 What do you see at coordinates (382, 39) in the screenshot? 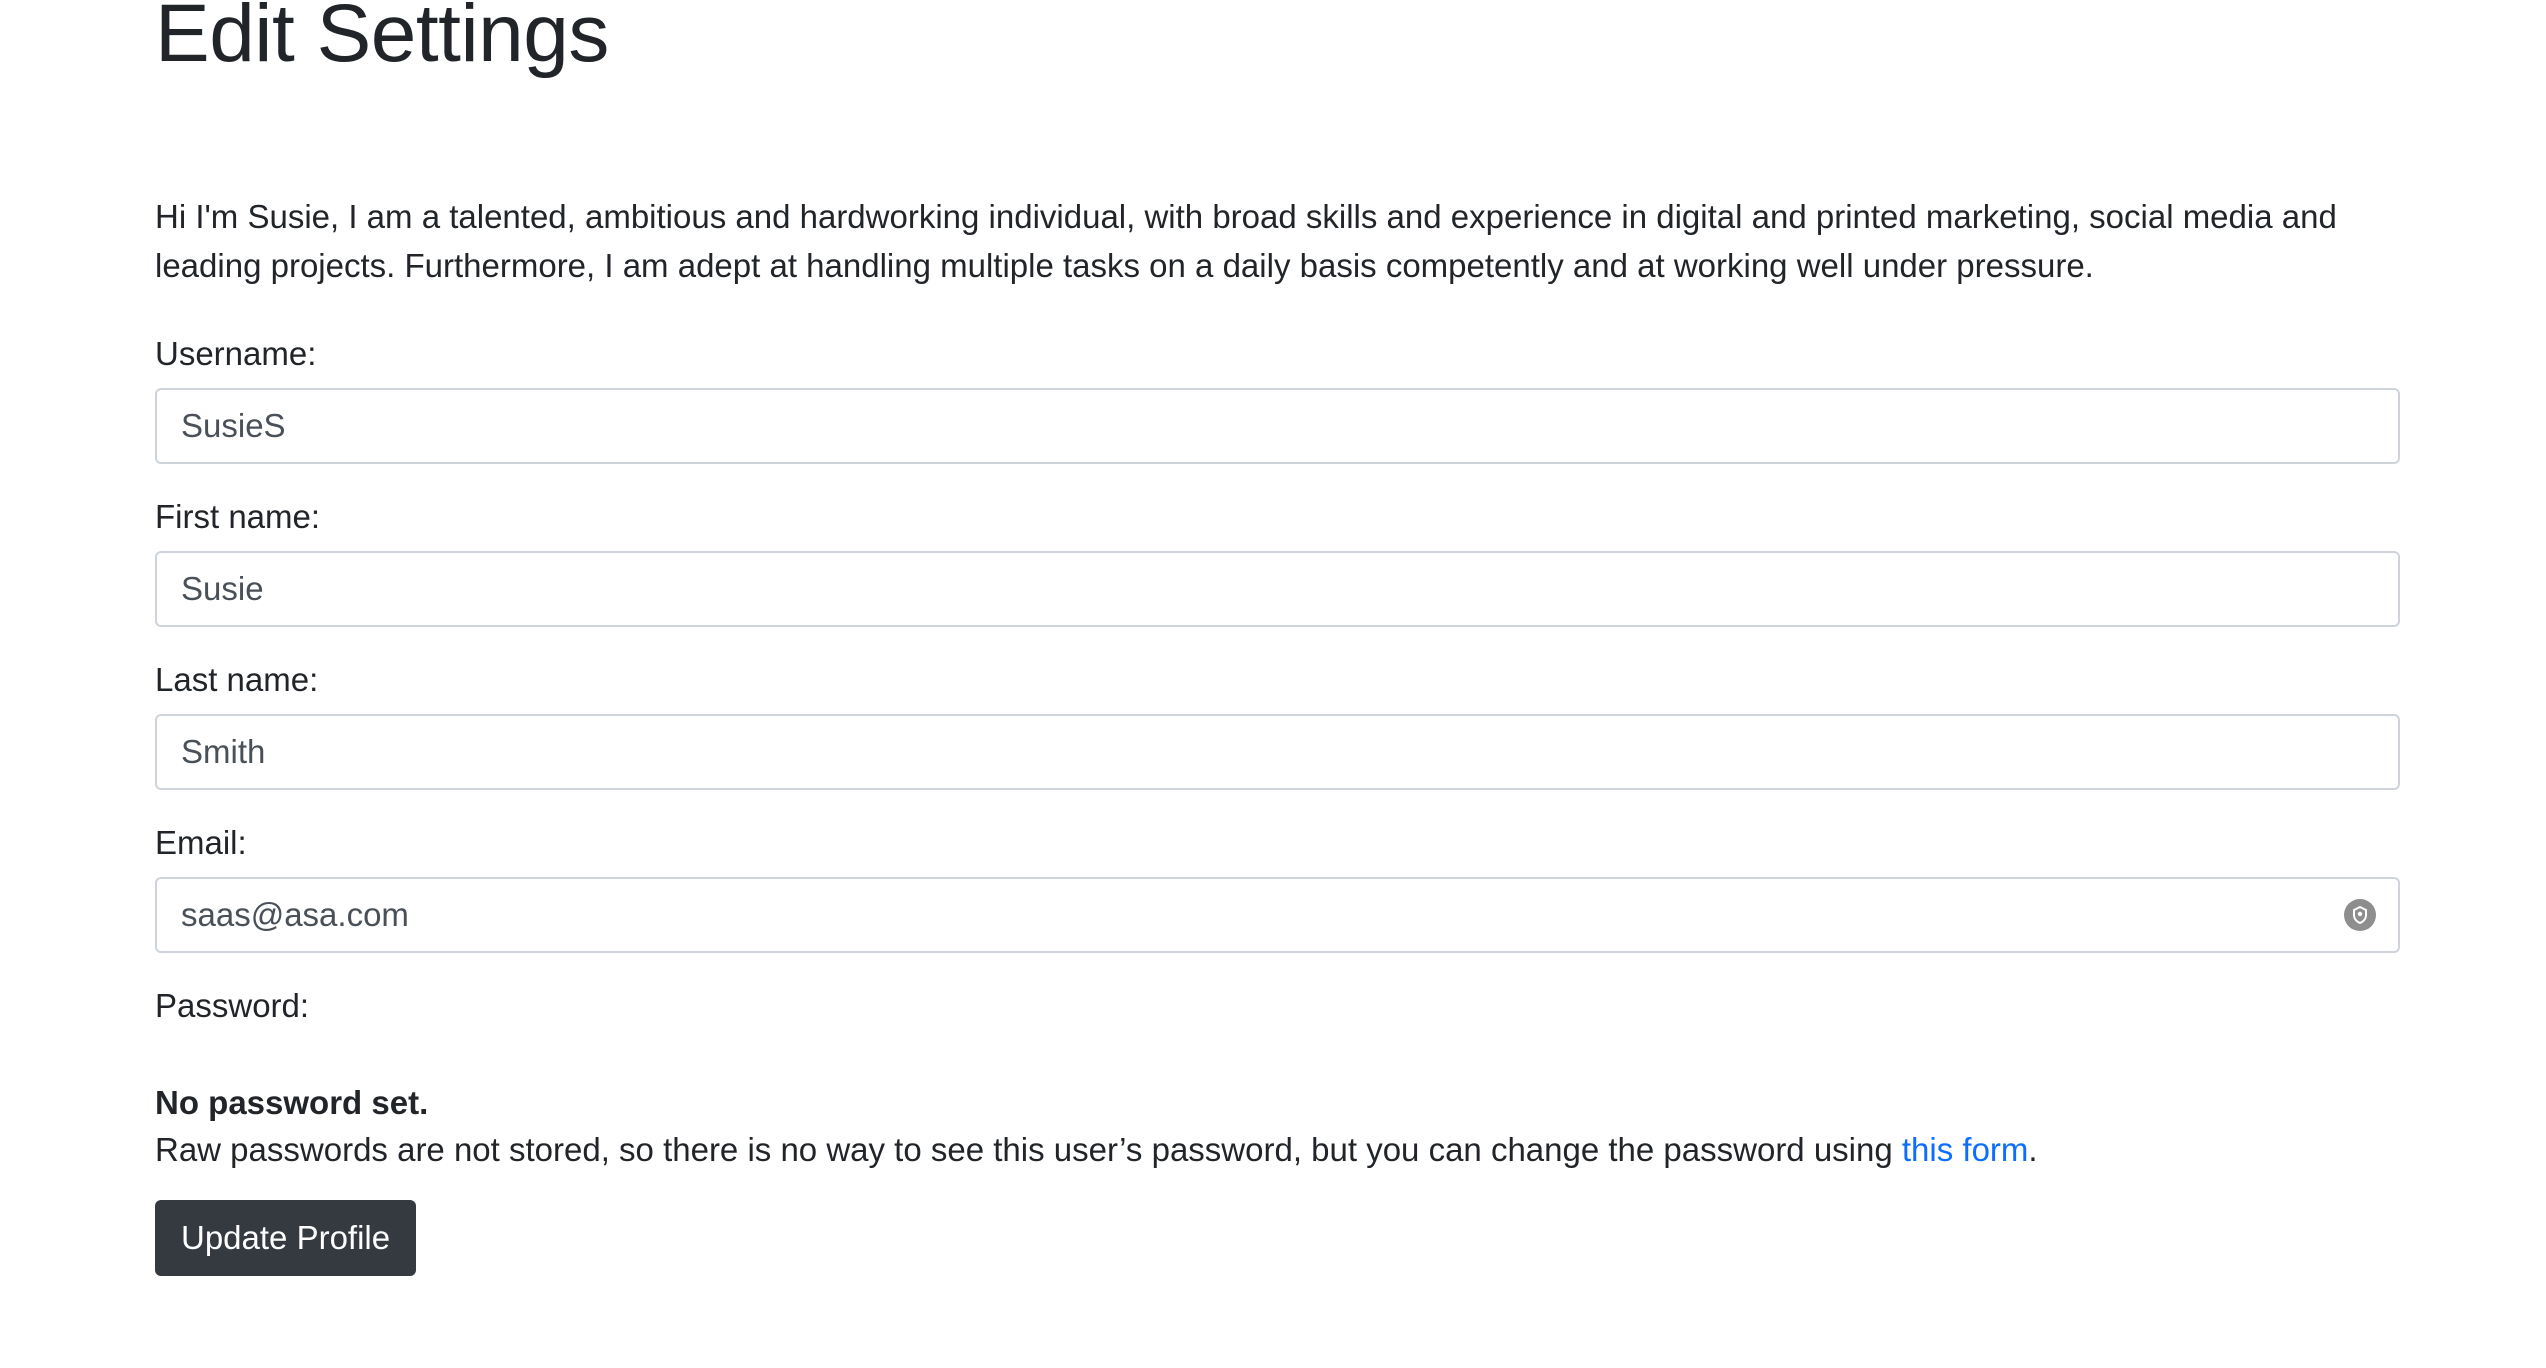
I see `page-title: Edit Settings` at bounding box center [382, 39].